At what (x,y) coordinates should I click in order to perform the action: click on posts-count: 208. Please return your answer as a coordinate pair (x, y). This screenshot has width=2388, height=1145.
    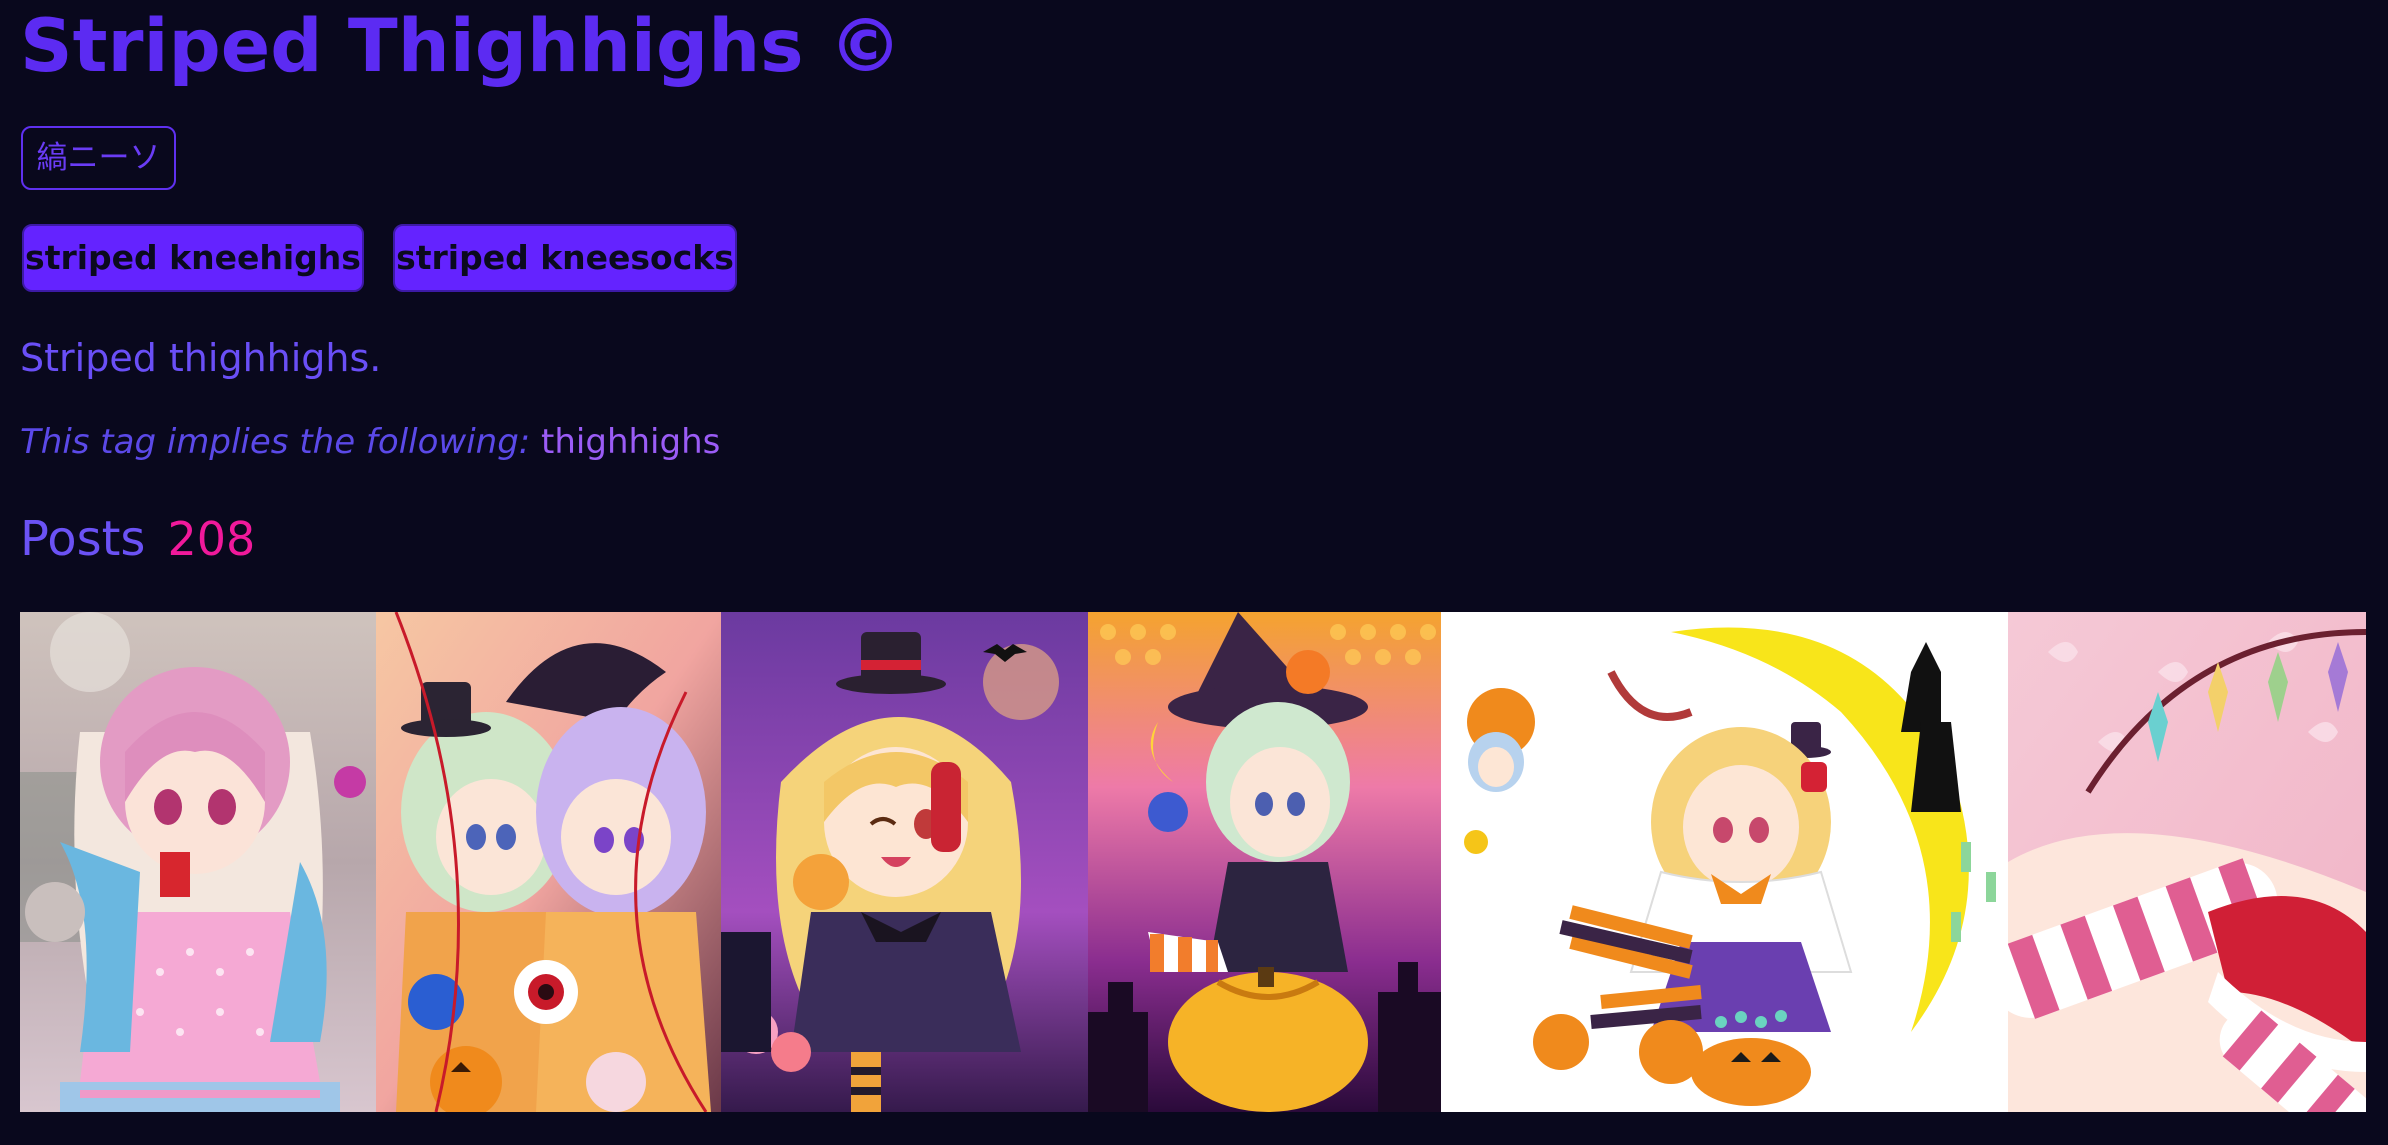
    Looking at the image, I should click on (211, 539).